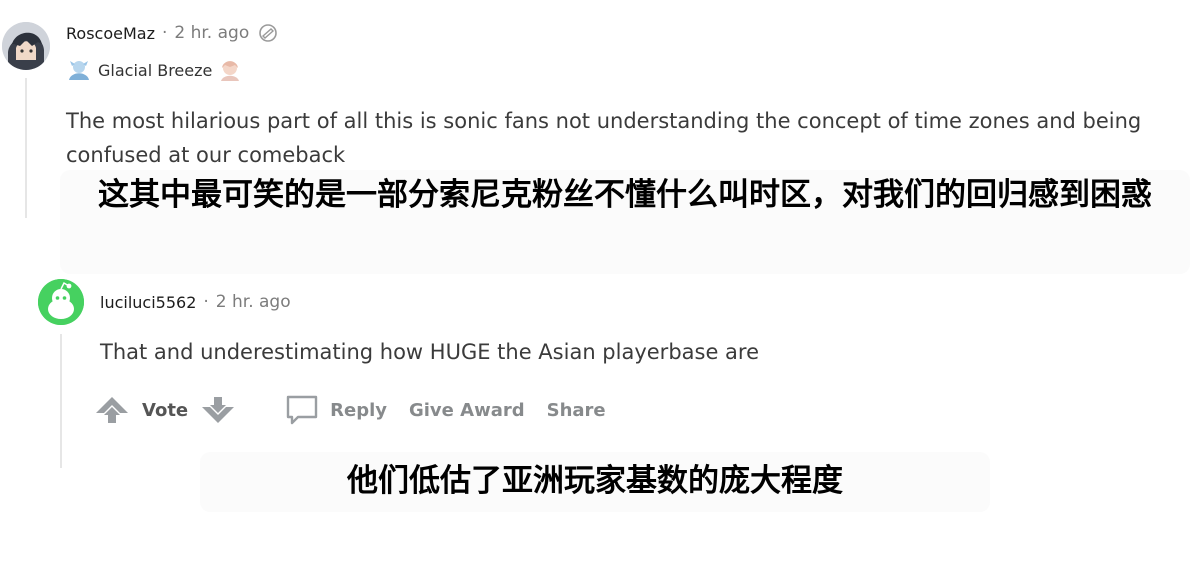 The height and width of the screenshot is (562, 1200). I want to click on downvote-arrow-icon, so click(218, 410).